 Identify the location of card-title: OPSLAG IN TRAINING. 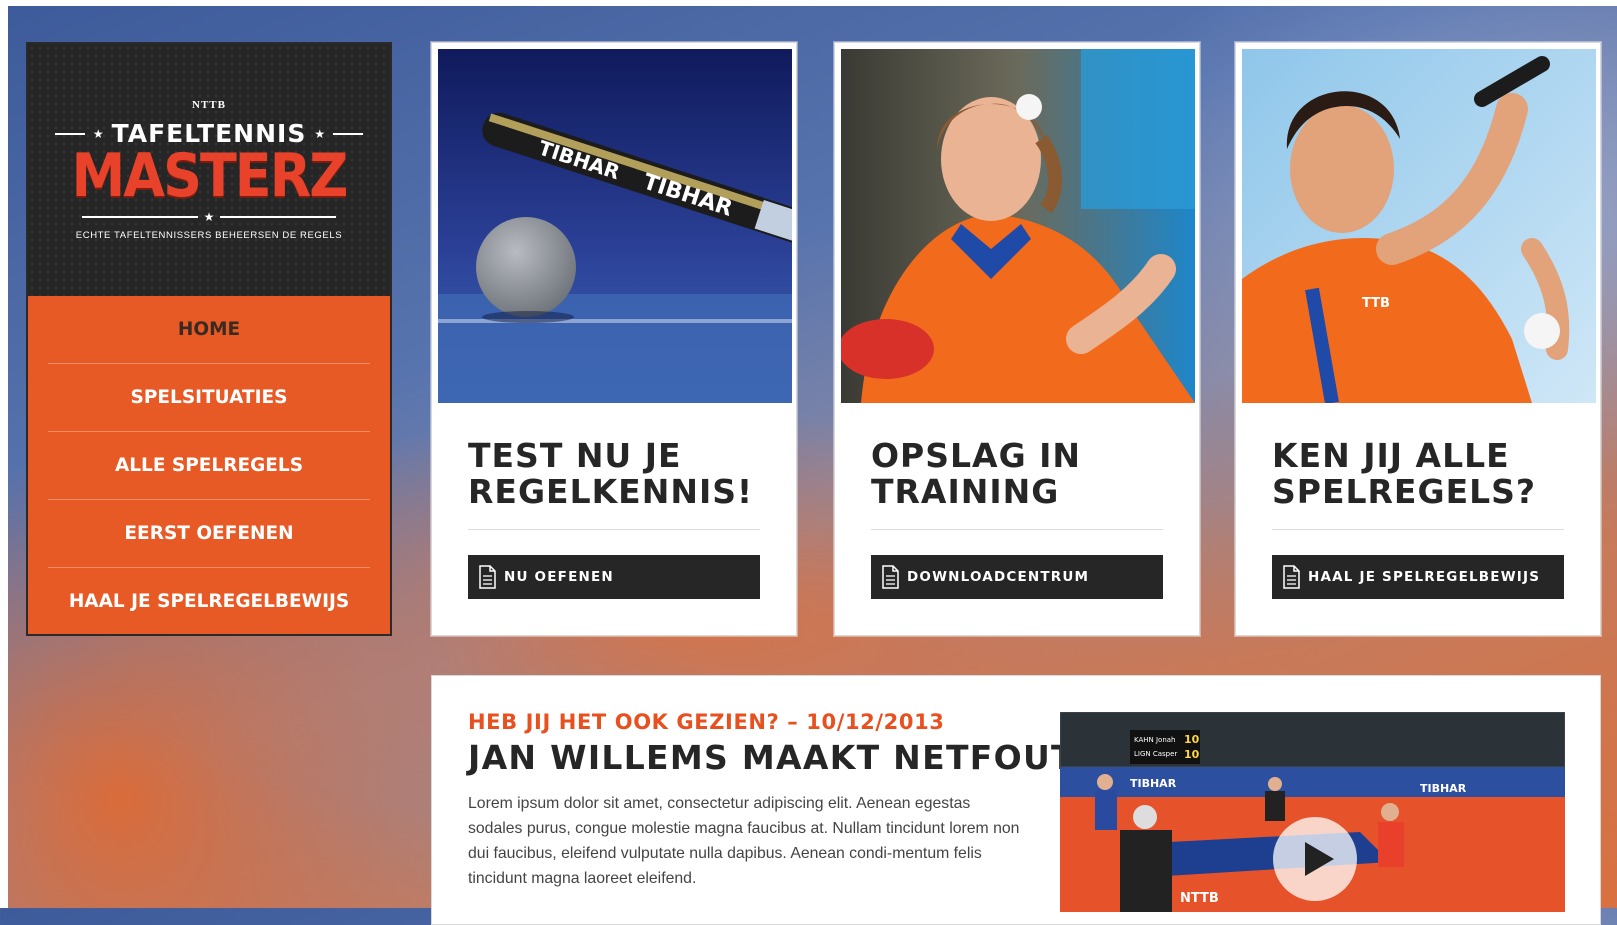
(1021, 474).